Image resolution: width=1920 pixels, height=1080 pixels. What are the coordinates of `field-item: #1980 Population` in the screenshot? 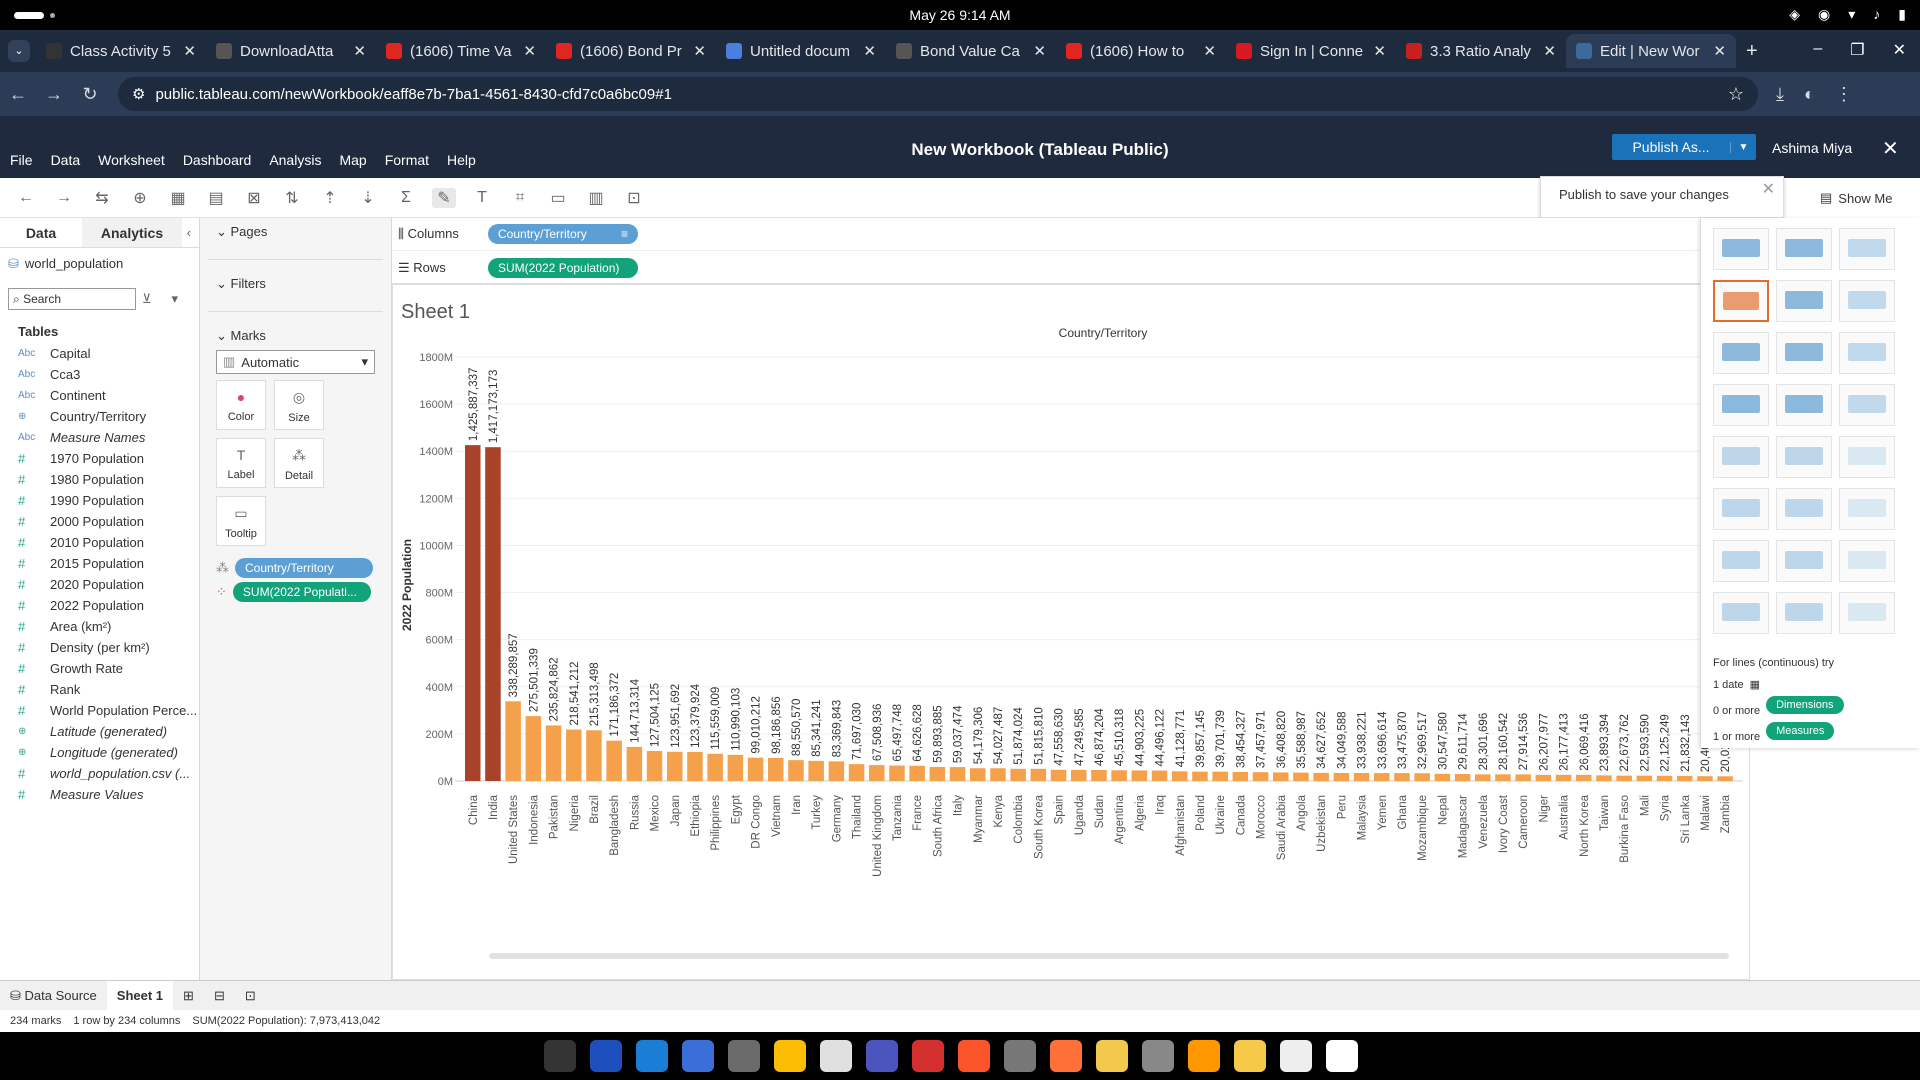 It's located at (99, 479).